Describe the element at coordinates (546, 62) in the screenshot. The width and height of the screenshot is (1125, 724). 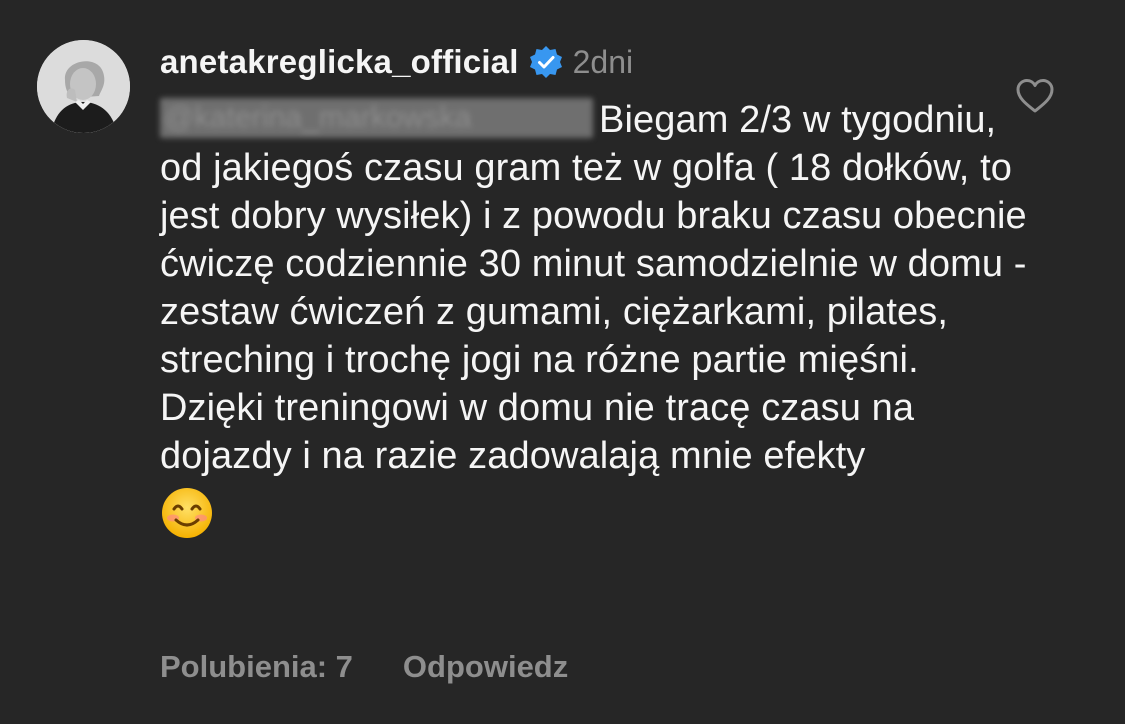
I see `verified-badge-icon` at that location.